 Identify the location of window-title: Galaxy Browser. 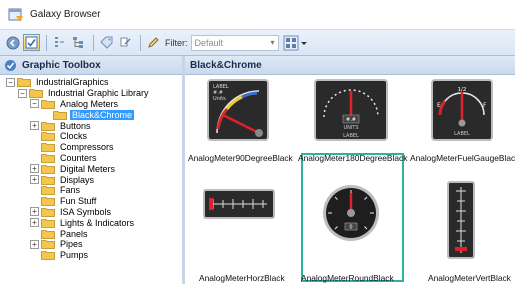
(65, 14).